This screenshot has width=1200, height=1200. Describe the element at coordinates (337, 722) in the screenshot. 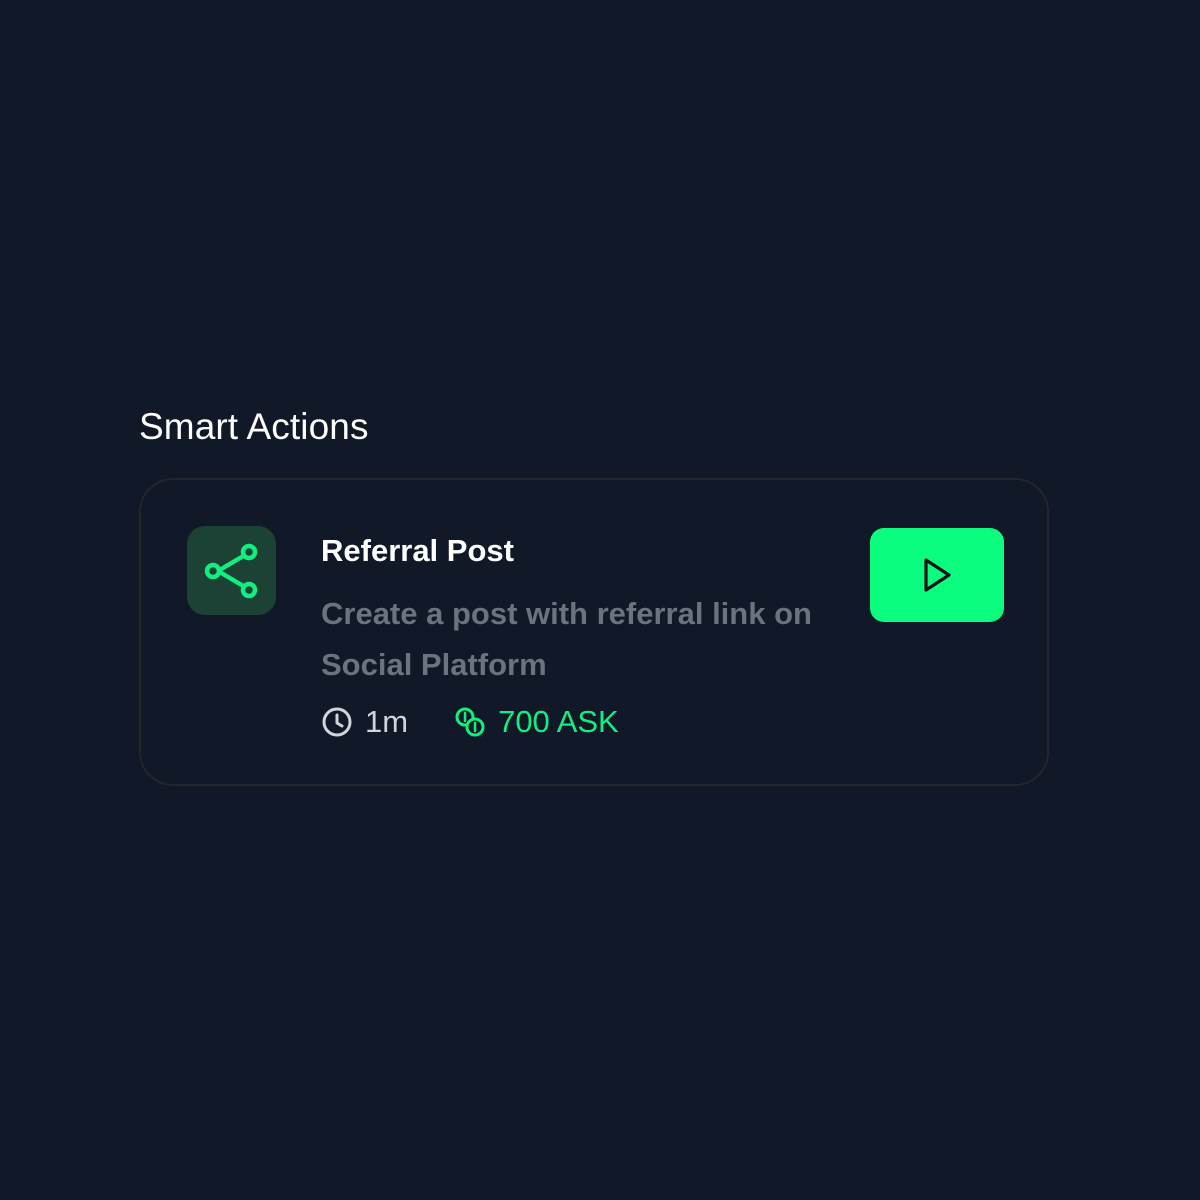

I see `clock-icon` at that location.